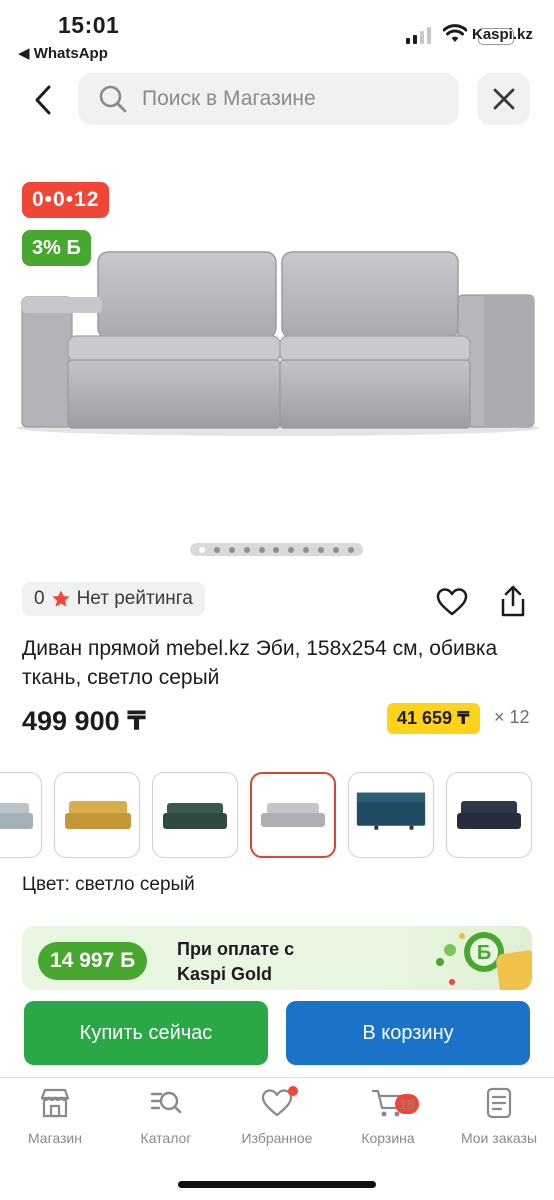 The image size is (554, 1200). Describe the element at coordinates (113, 99) in the screenshot. I see `search-icon` at that location.